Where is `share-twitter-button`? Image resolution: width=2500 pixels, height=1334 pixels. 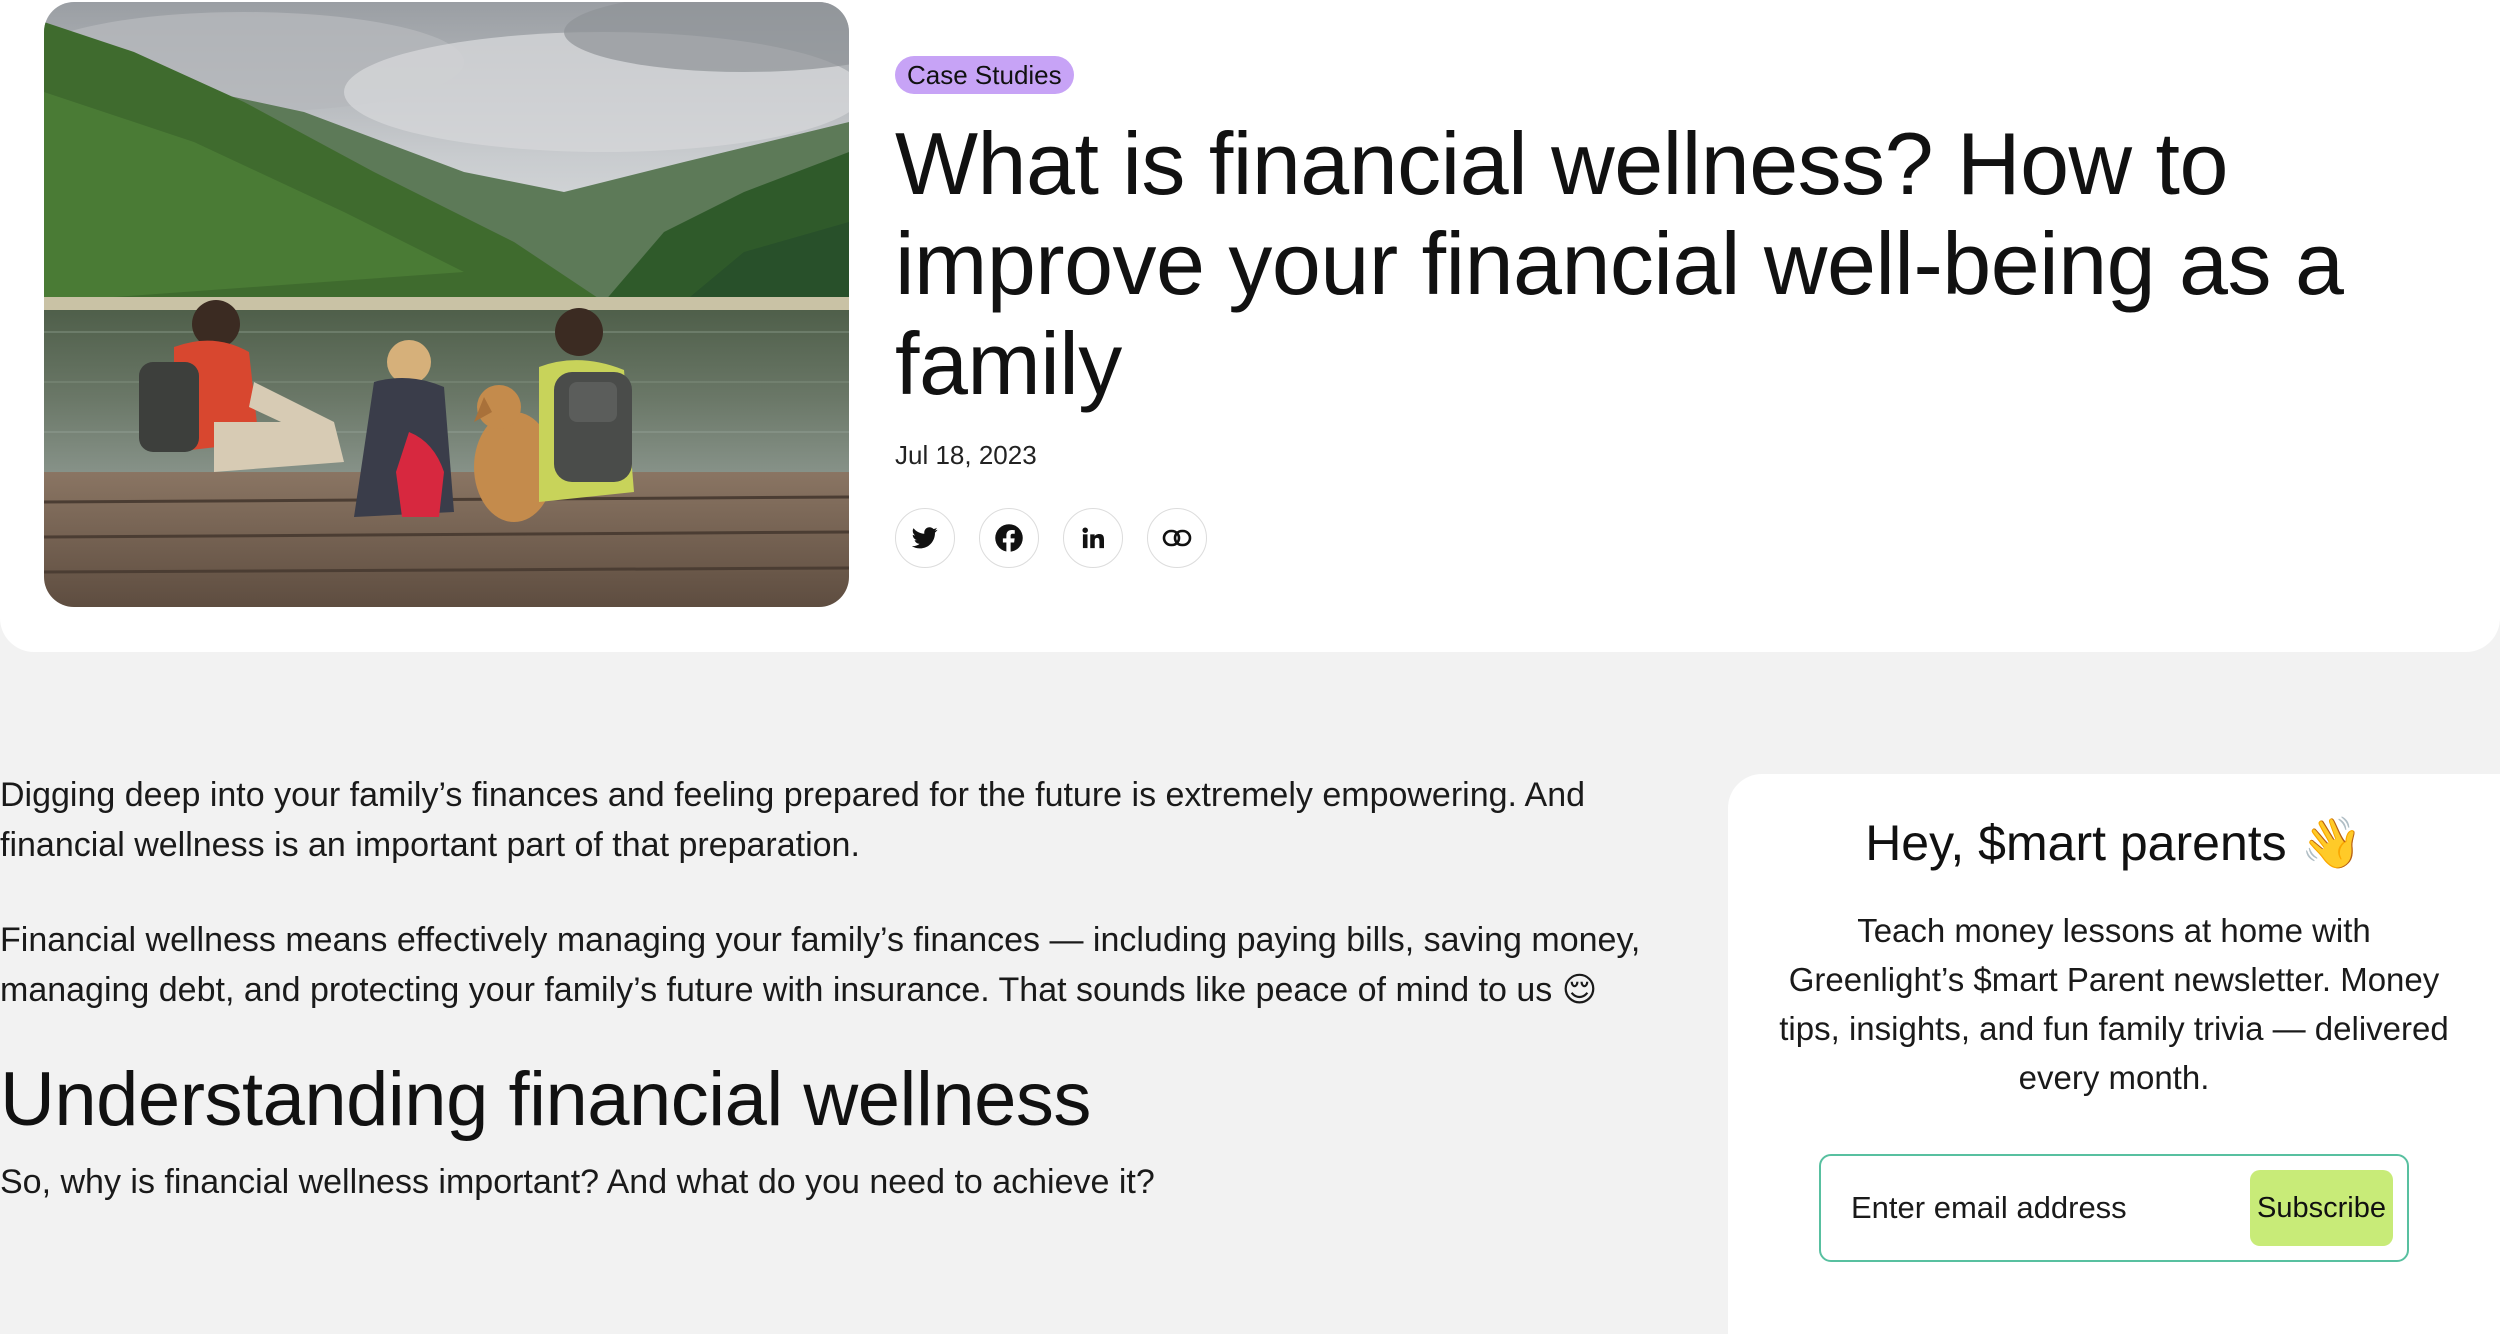 share-twitter-button is located at coordinates (925, 538).